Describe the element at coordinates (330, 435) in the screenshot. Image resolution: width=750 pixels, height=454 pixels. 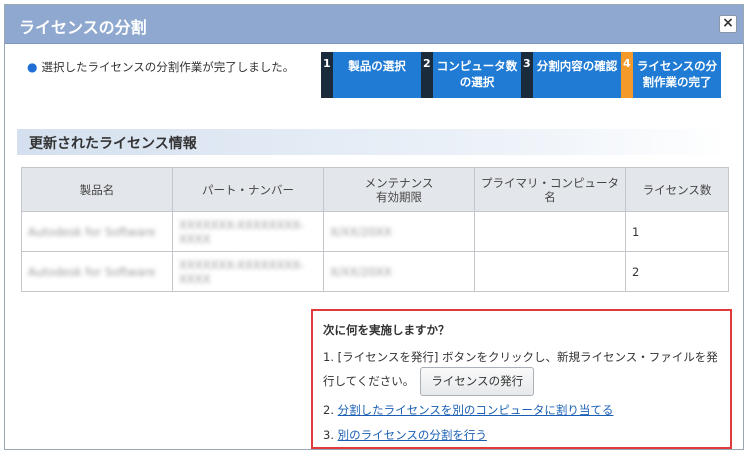
I see `next-step-3-prefix: 3.` at that location.